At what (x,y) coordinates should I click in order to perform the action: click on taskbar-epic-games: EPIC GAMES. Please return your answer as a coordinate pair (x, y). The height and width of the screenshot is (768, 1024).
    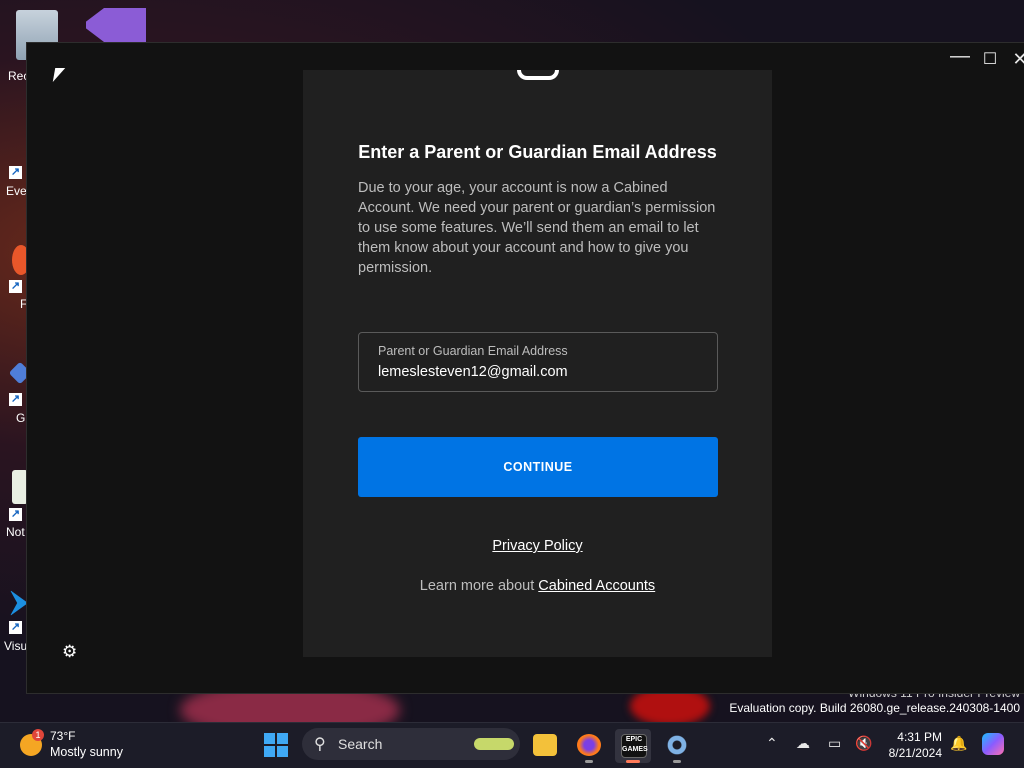
    Looking at the image, I should click on (633, 746).